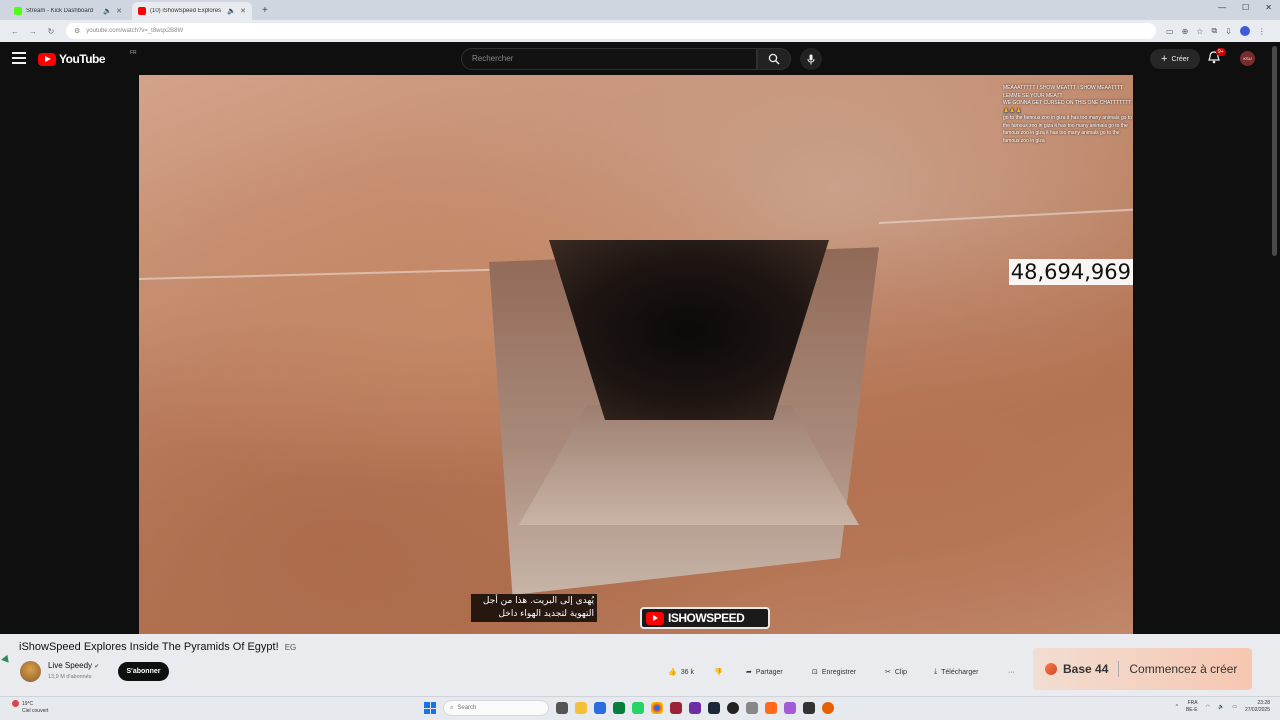  What do you see at coordinates (749, 672) in the screenshot?
I see `share-icon: ➦` at bounding box center [749, 672].